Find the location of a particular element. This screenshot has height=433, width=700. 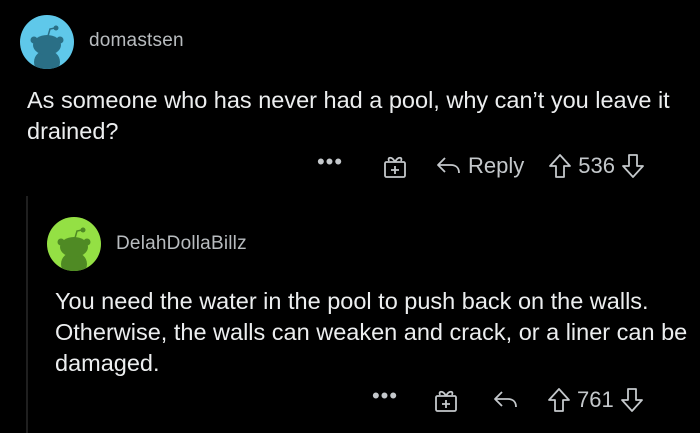

comment-actions: ••• Reply 536 is located at coordinates (477, 166).